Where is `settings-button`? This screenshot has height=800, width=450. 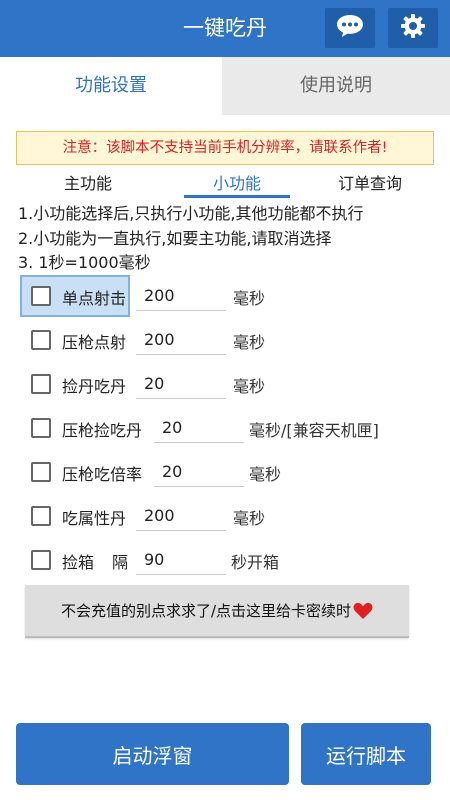
settings-button is located at coordinates (413, 28).